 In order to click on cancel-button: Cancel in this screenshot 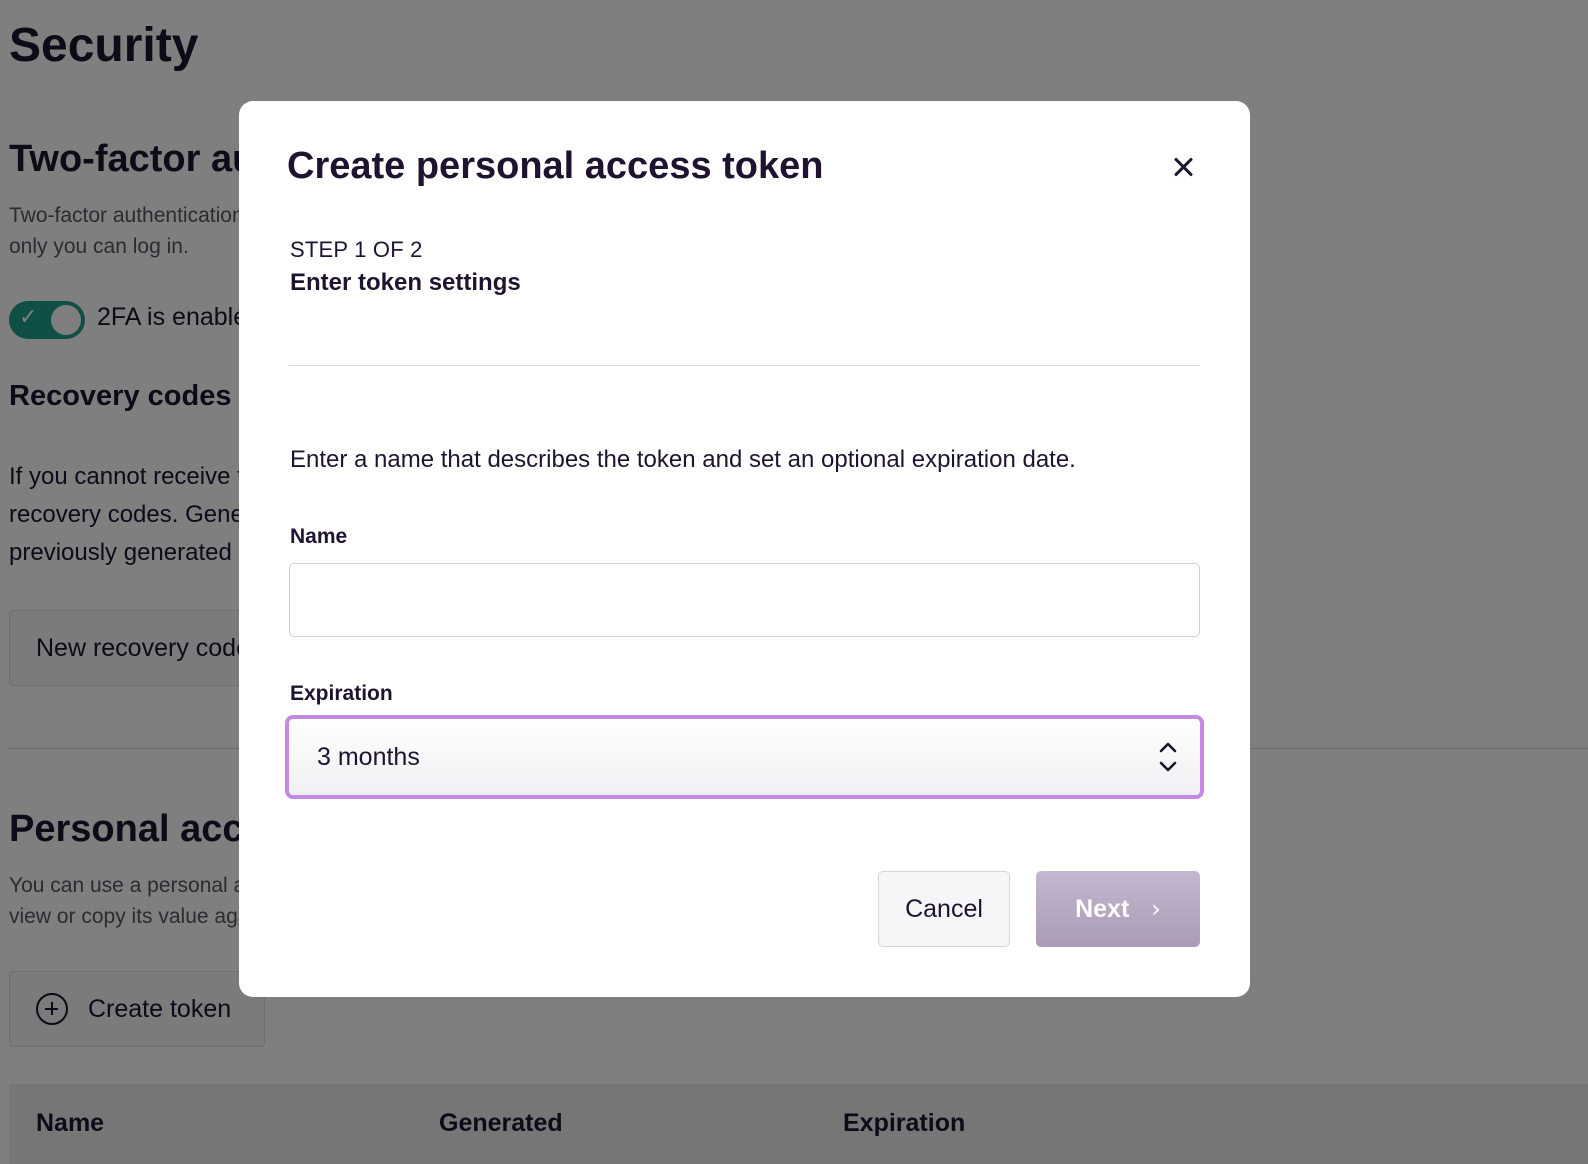, I will do `click(944, 909)`.